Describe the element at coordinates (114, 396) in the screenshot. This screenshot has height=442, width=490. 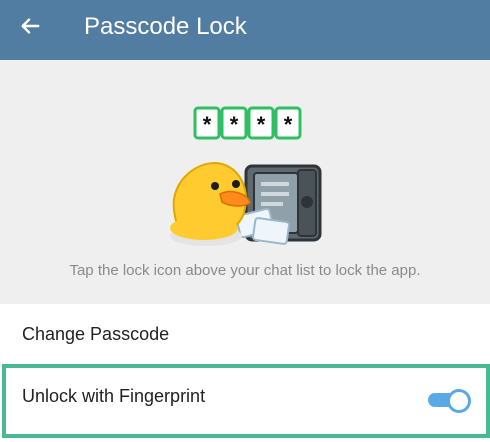
I see `fingerprint-label: Unlock with Fingerprint` at that location.